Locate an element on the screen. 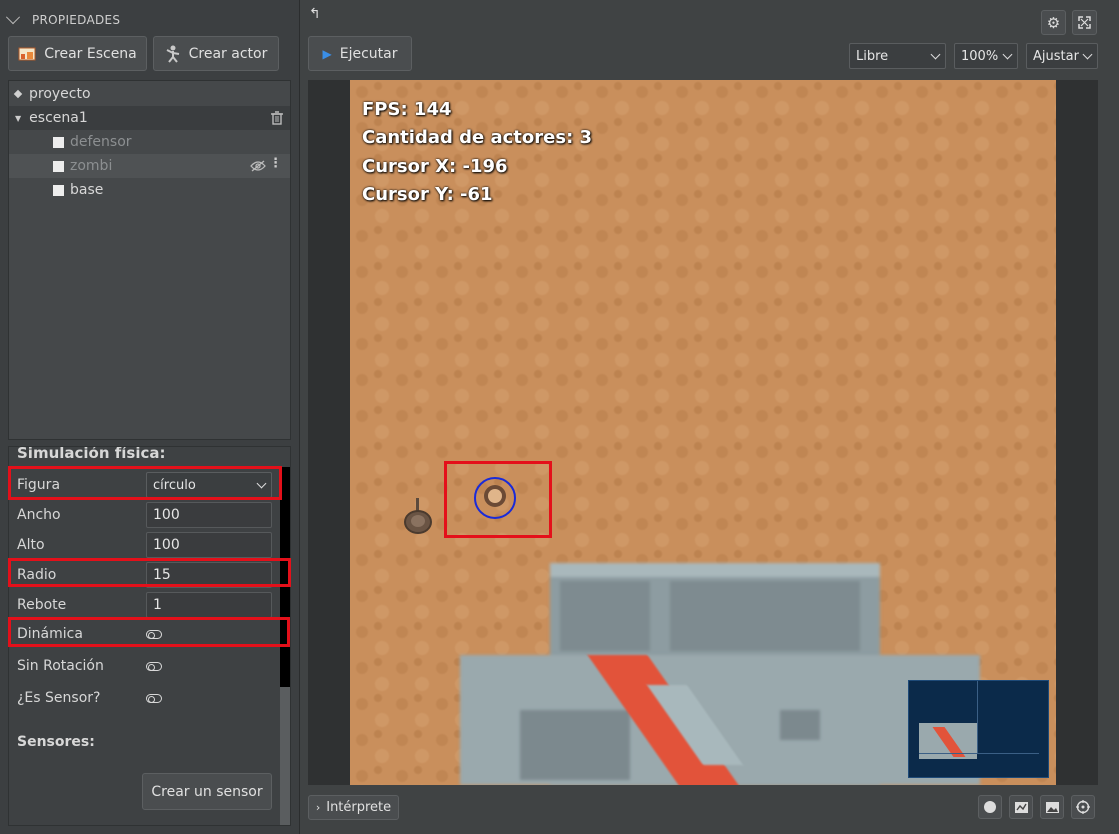  sin-rotacion-toggle is located at coordinates (154, 666).